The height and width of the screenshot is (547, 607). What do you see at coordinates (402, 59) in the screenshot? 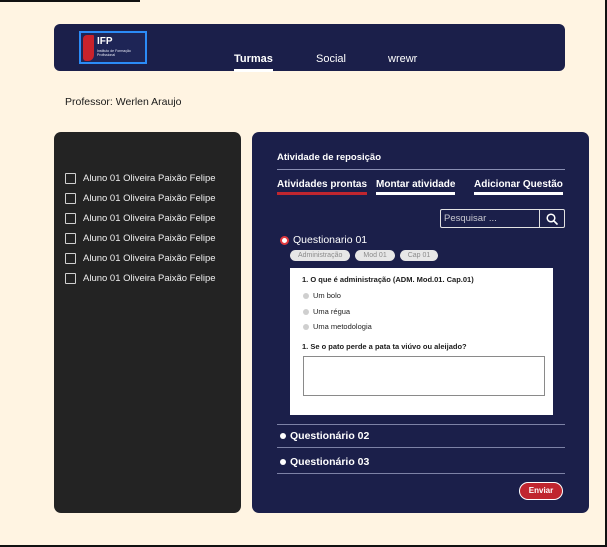
I see `nav-tab-wrewr: wrewr` at bounding box center [402, 59].